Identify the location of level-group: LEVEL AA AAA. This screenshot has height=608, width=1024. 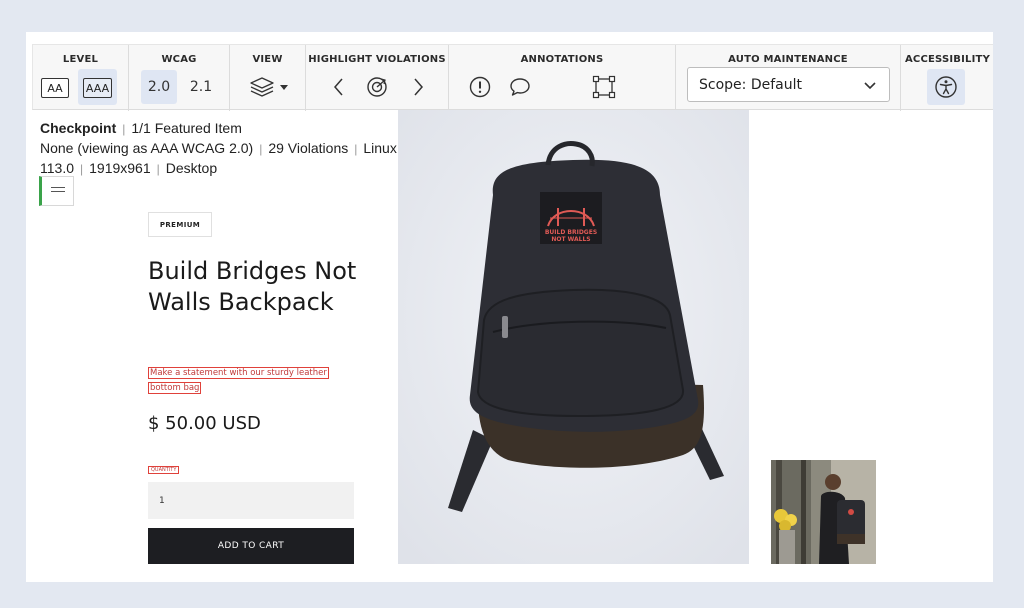
(81, 78).